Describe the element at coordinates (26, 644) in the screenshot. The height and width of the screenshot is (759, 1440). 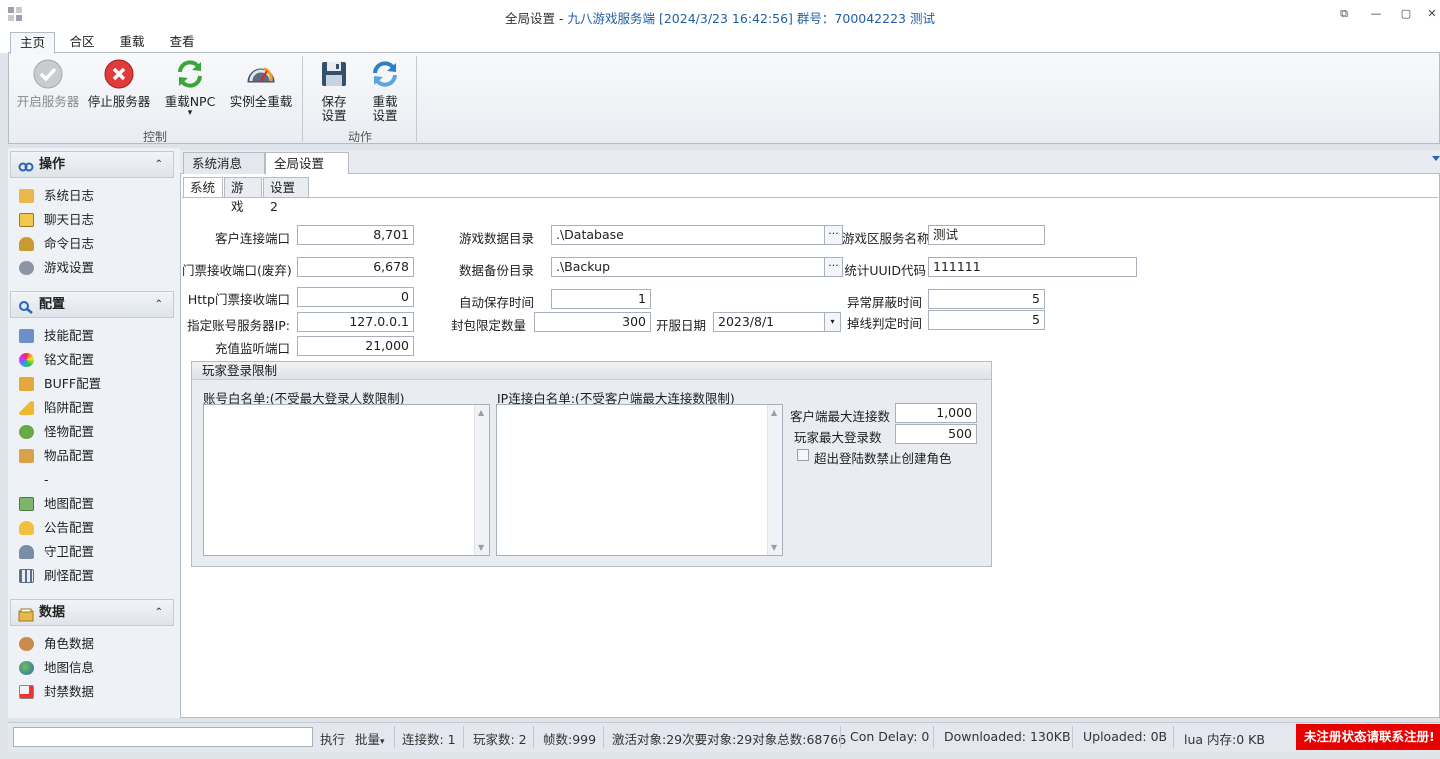
I see `users-icon` at that location.